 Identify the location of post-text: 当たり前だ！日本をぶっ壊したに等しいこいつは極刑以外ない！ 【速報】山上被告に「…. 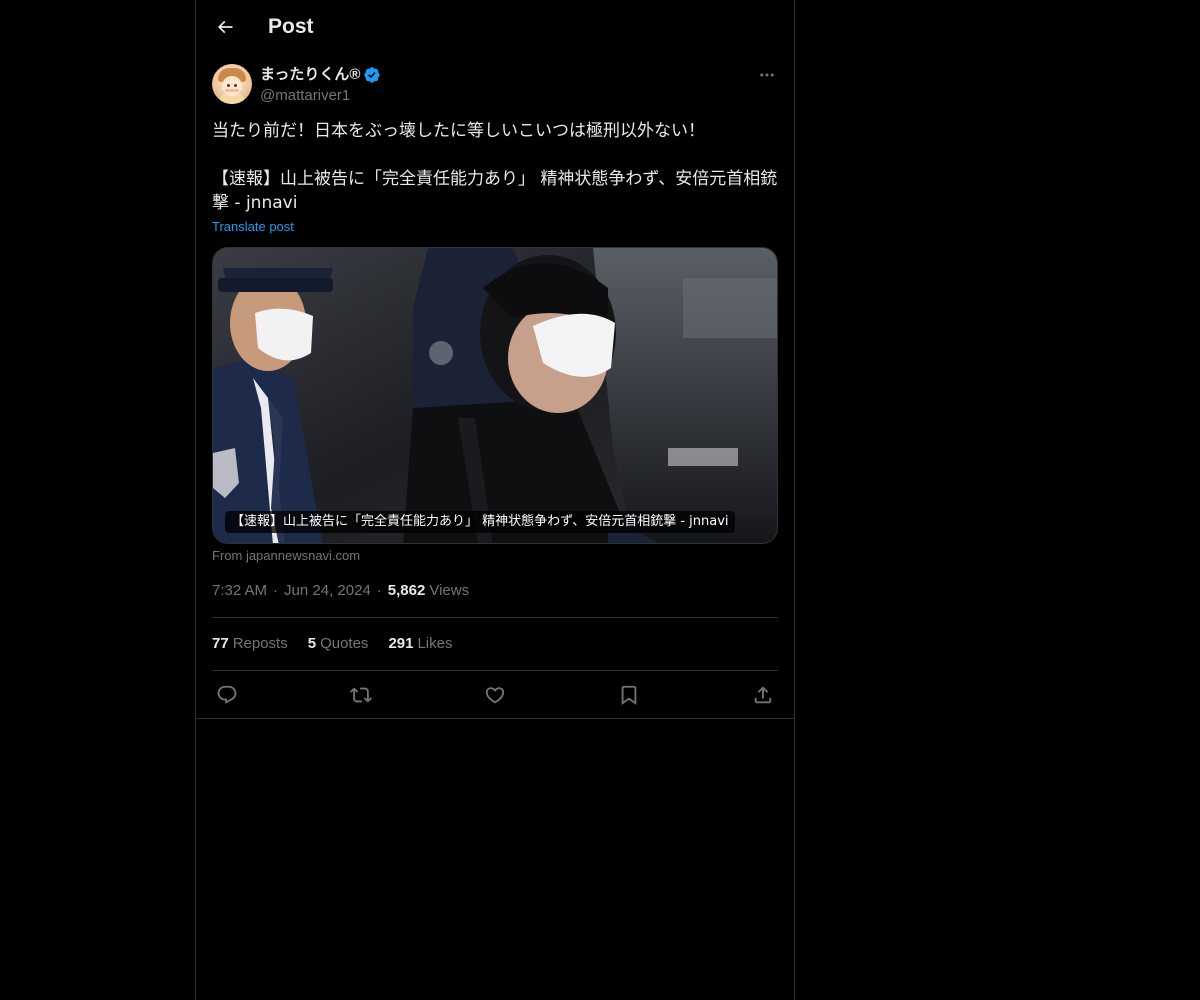
(495, 167).